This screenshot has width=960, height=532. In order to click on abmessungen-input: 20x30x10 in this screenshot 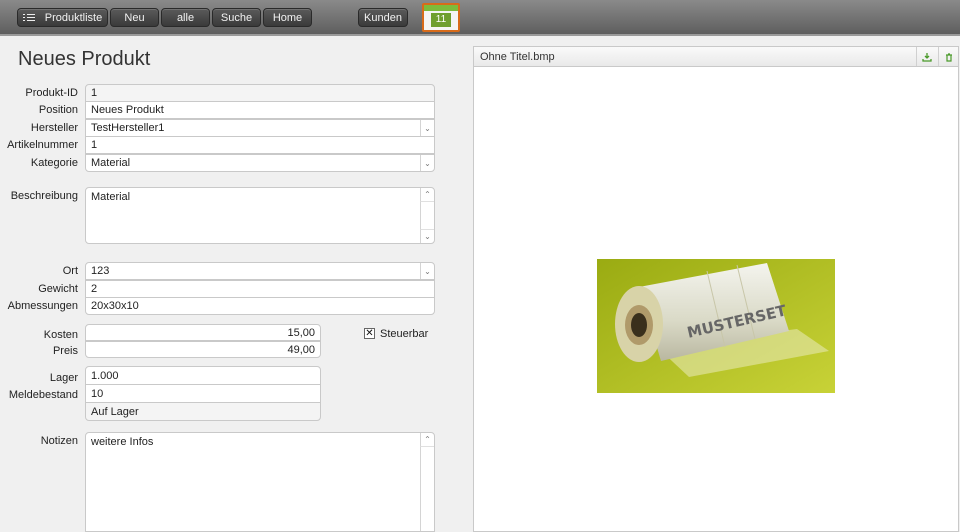, I will do `click(260, 306)`.